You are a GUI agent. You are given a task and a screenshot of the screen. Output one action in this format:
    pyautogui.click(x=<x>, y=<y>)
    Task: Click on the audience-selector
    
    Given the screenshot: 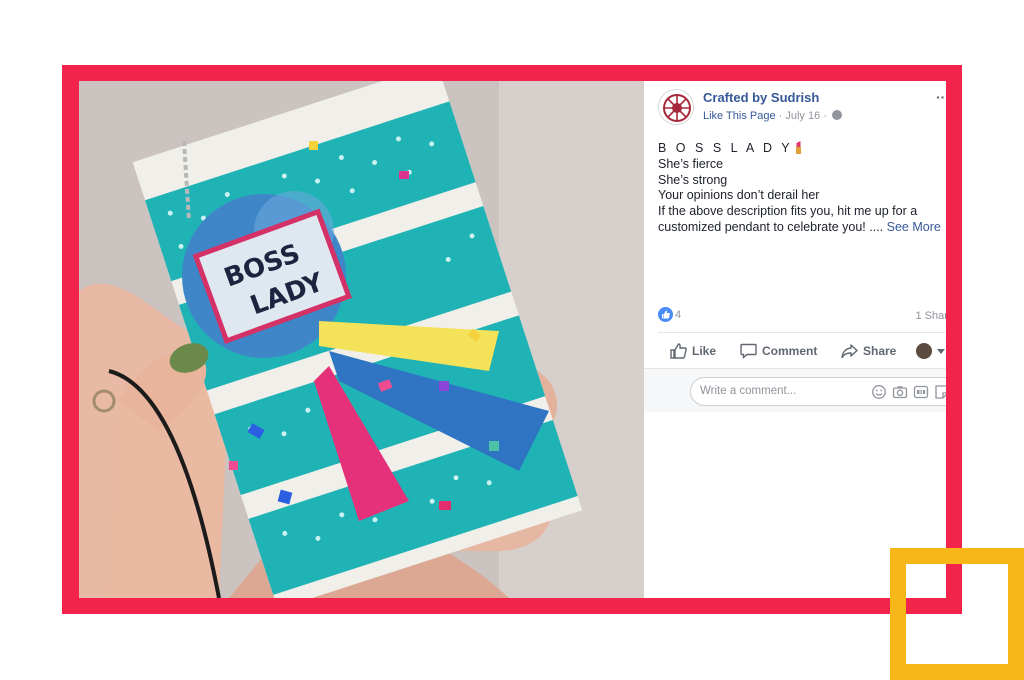 What is the action you would take?
    pyautogui.click(x=930, y=351)
    